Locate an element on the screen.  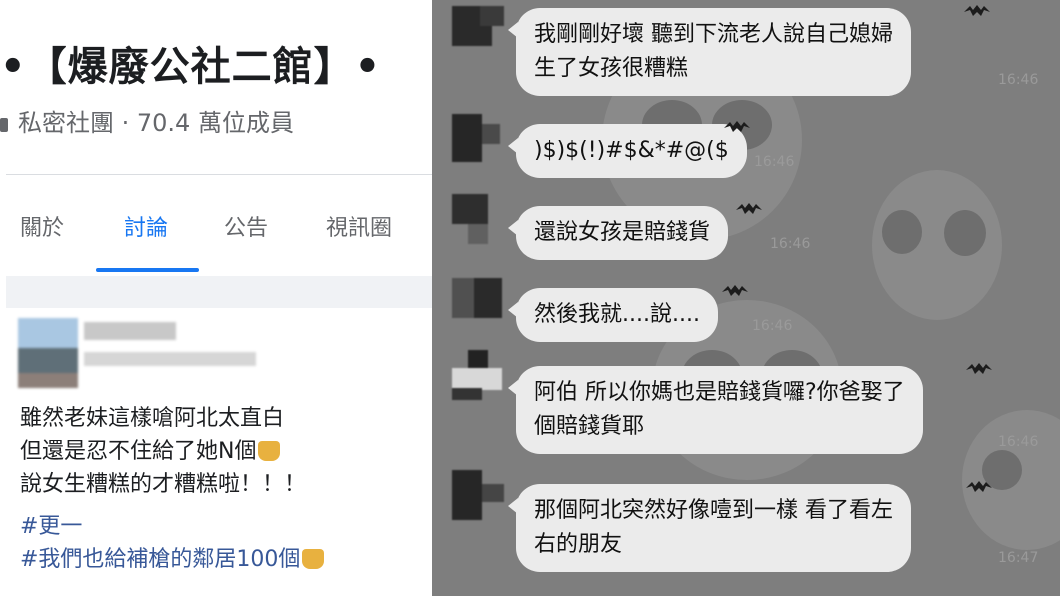
group-privacy-members: 私密社團 · 70.4 萬位成員 is located at coordinates (156, 123).